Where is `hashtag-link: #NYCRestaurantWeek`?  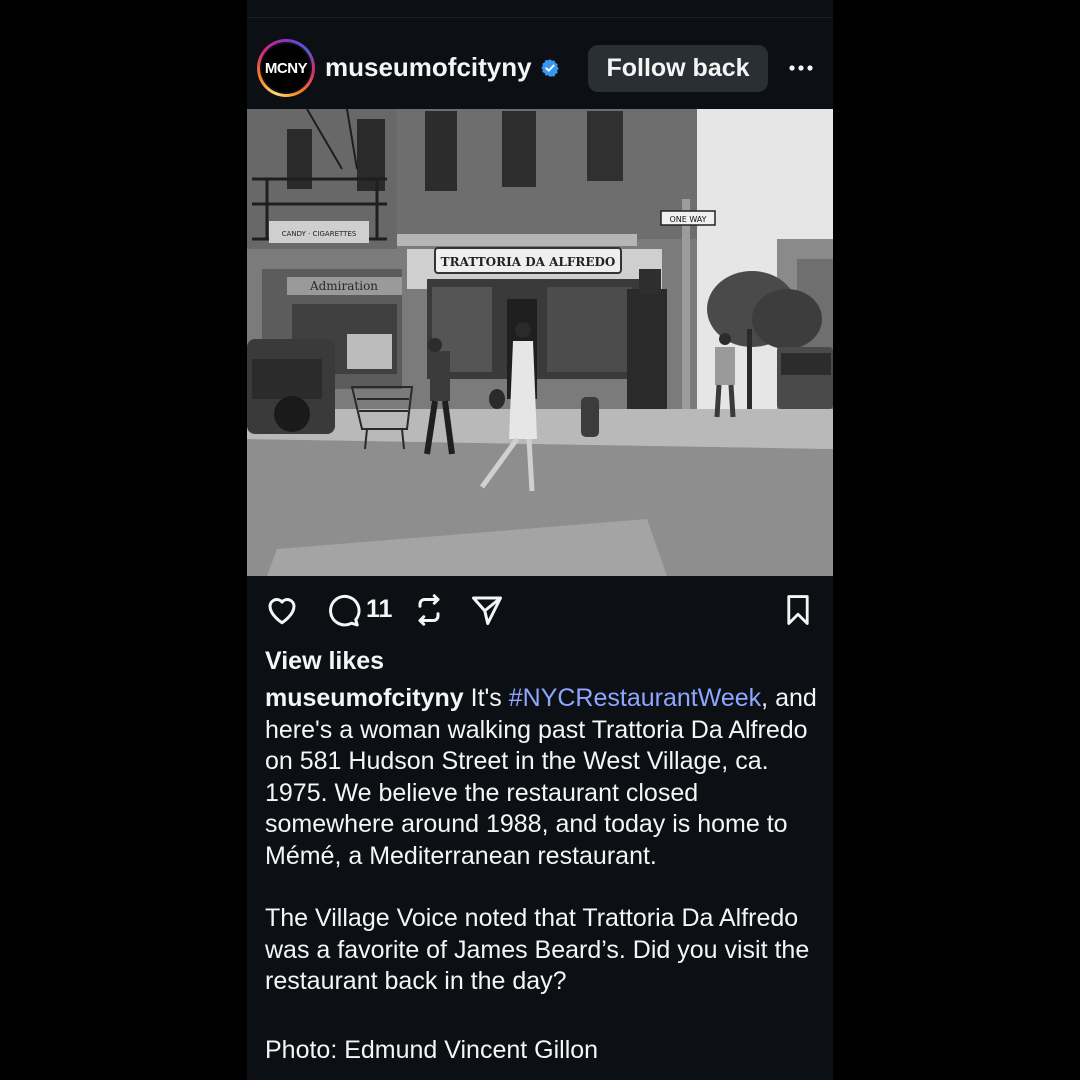
hashtag-link: #NYCRestaurantWeek is located at coordinates (635, 698).